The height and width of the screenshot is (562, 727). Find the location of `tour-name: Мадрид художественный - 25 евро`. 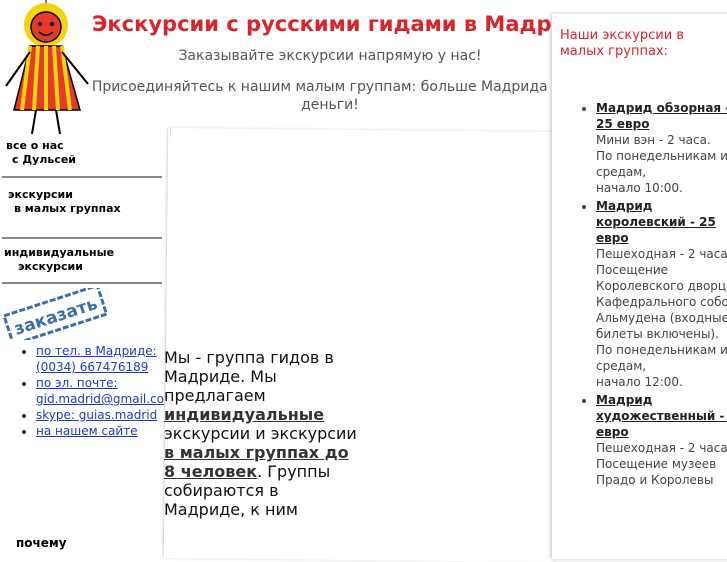

tour-name: Мадрид художественный - 25 евро is located at coordinates (661, 416).